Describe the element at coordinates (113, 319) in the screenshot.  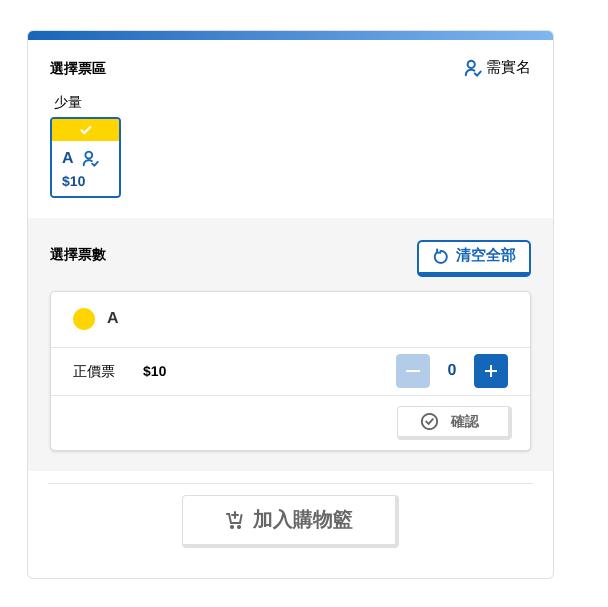
I see `zone-name: A` at that location.